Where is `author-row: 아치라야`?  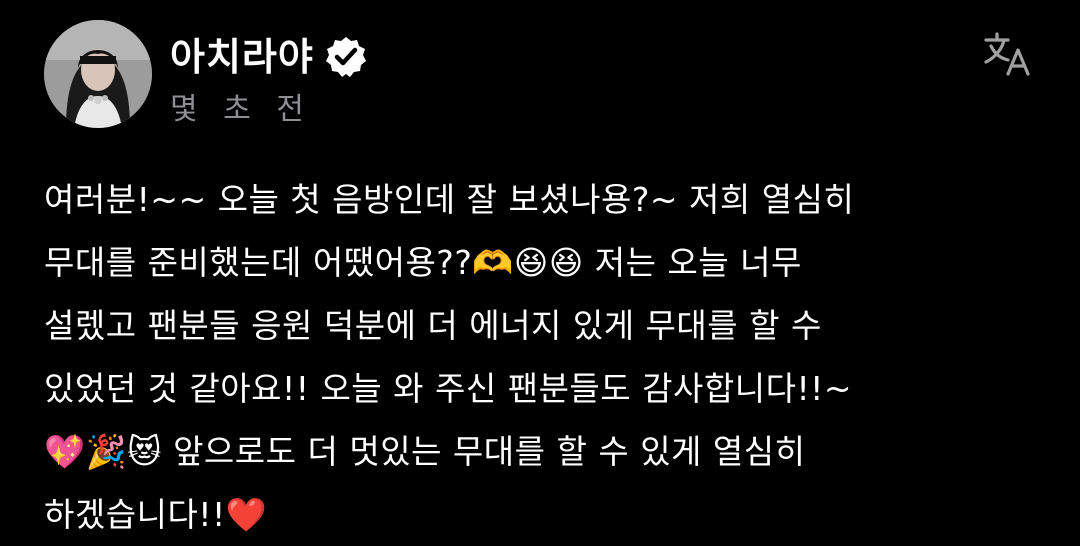
author-row: 아치라야 is located at coordinates (269, 57).